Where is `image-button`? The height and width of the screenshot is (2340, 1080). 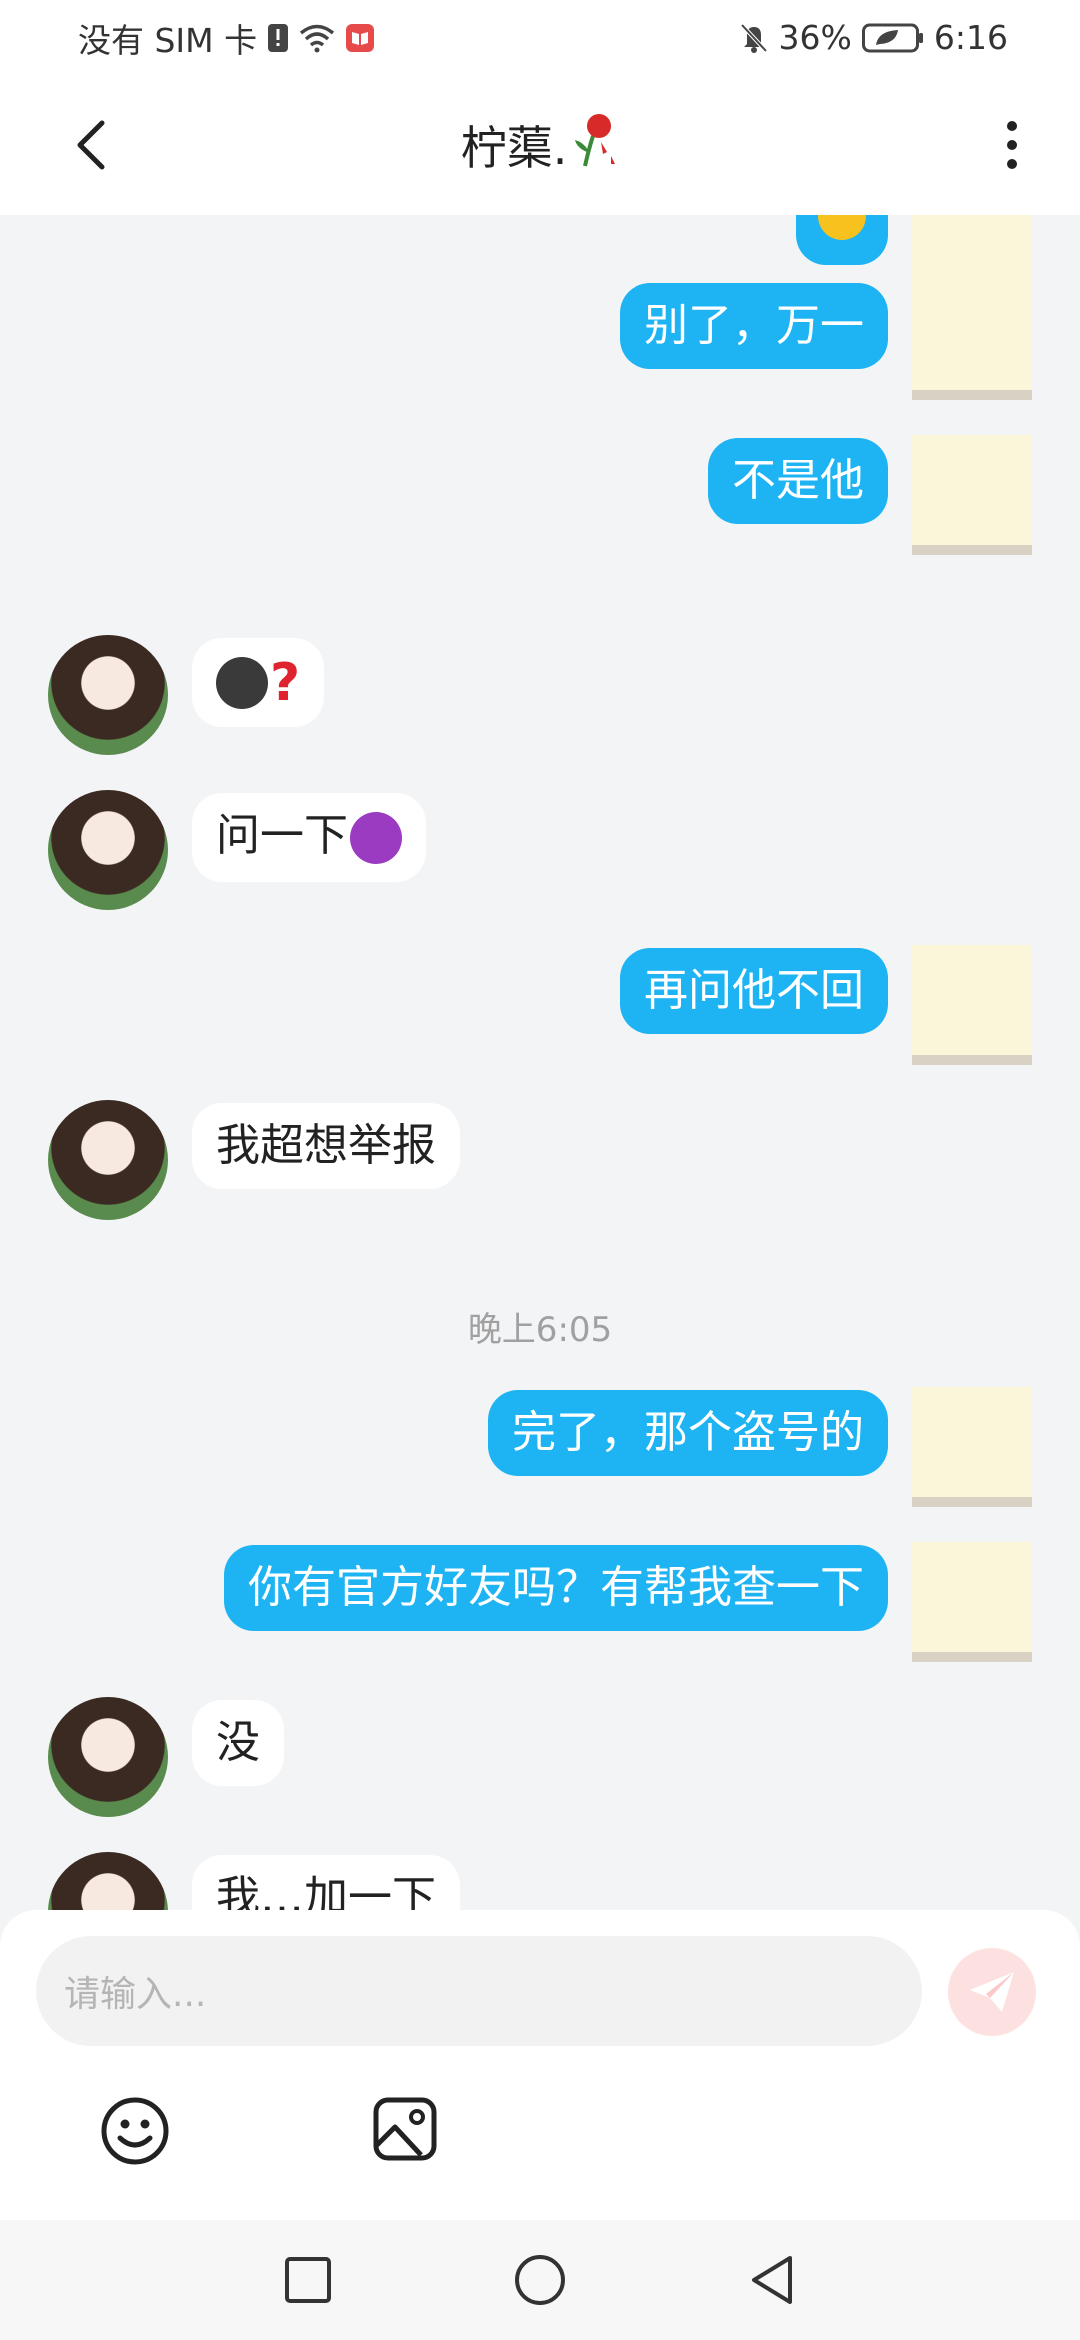 image-button is located at coordinates (405, 2129).